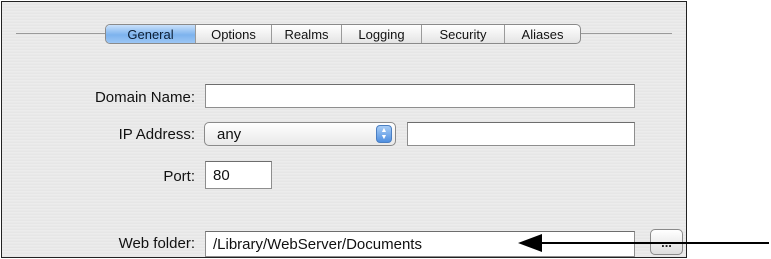 Image resolution: width=771 pixels, height=259 pixels. I want to click on ip-address-popup: any ▲ ▼, so click(300, 134).